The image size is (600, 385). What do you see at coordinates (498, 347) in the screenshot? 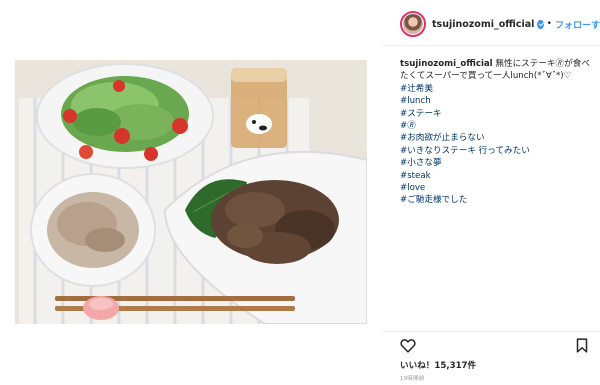
I see `post-actions` at bounding box center [498, 347].